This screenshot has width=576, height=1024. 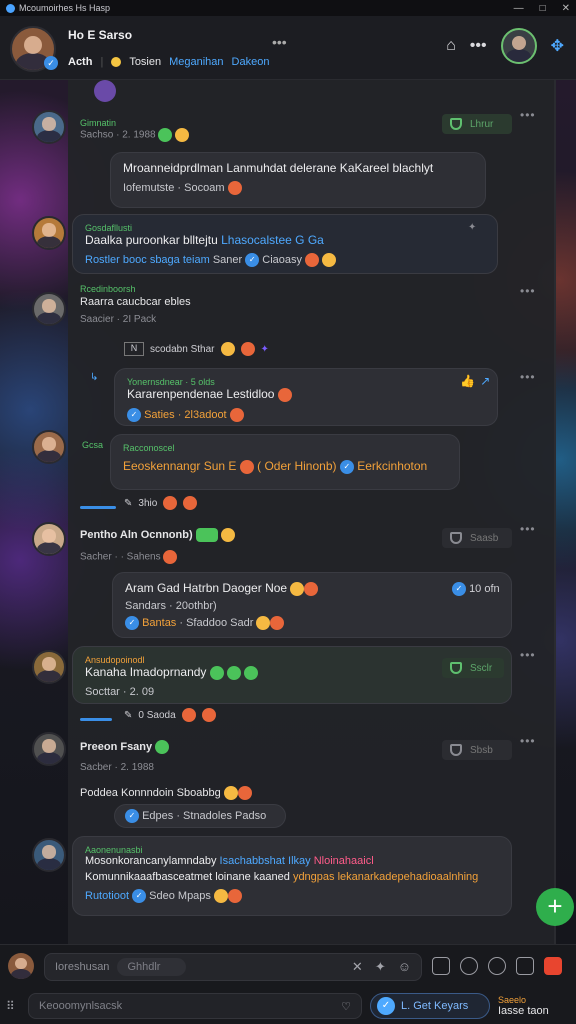 What do you see at coordinates (135, 130) in the screenshot?
I see `message-header: Gimnatin Sachso · 2. 1988` at bounding box center [135, 130].